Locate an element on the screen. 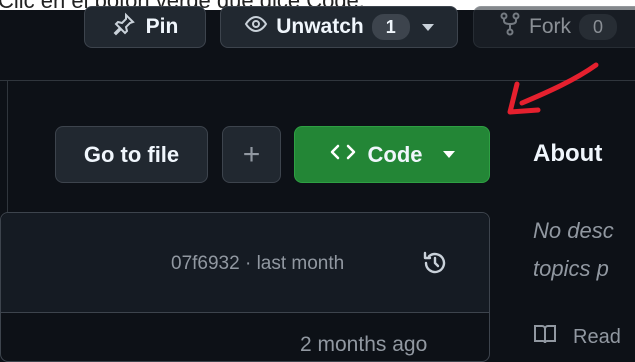  add-file-button: + is located at coordinates (251, 154).